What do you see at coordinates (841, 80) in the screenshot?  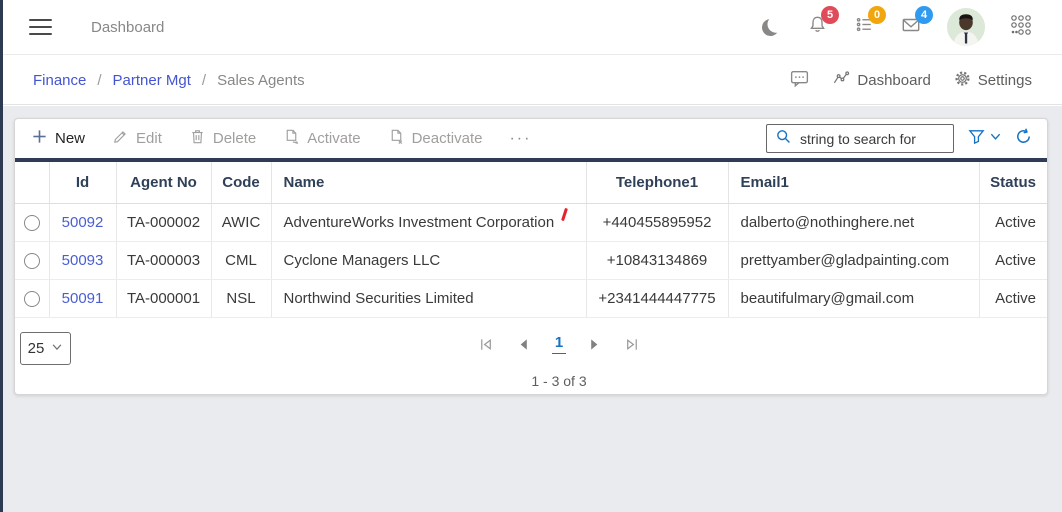 I see `analytics-icon` at bounding box center [841, 80].